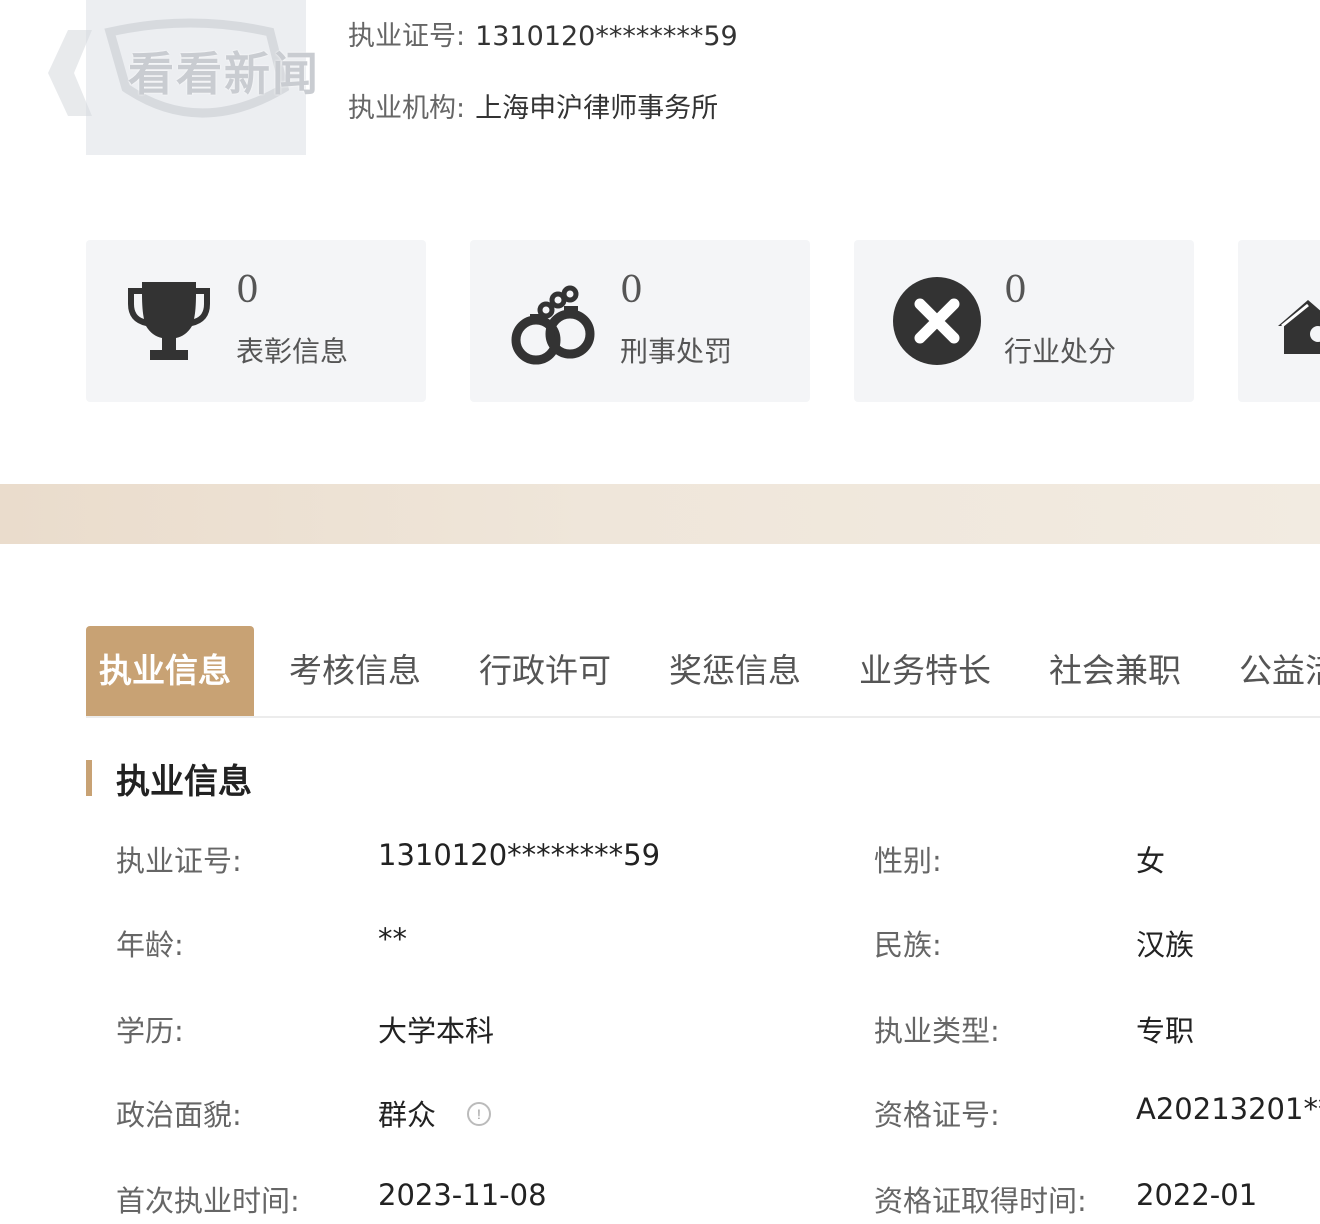  I want to click on stat-card-discipline: 0 行业处分, so click(1024, 321).